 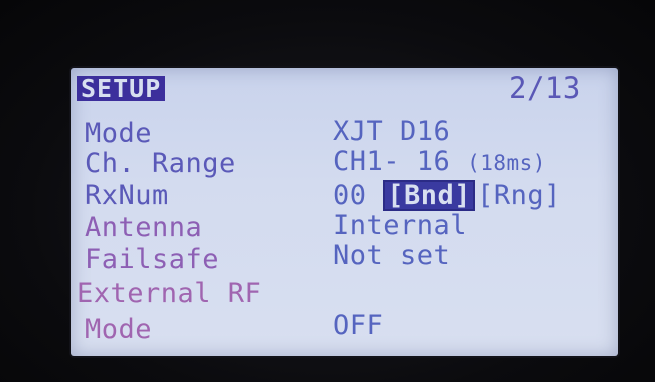 I want to click on page-number: 2/13, so click(x=545, y=88).